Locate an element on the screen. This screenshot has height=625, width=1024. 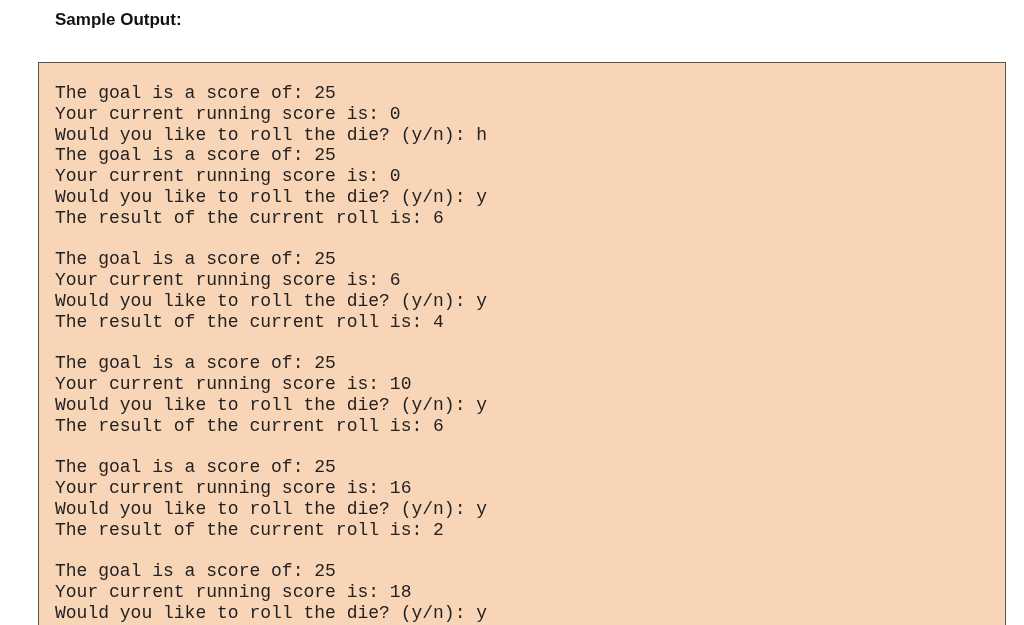
output-line: The result of the current roll is: 4 is located at coordinates (249, 322).